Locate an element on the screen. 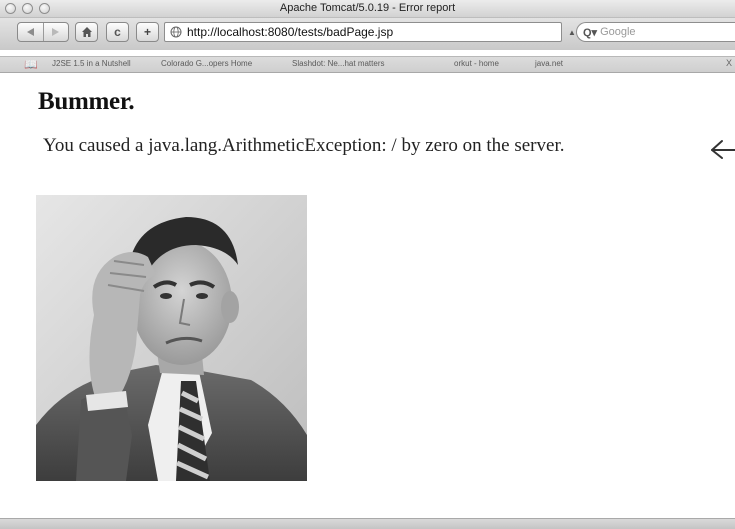 The image size is (735, 529). bookmark-item: Colorado G...opers Home is located at coordinates (206, 63).